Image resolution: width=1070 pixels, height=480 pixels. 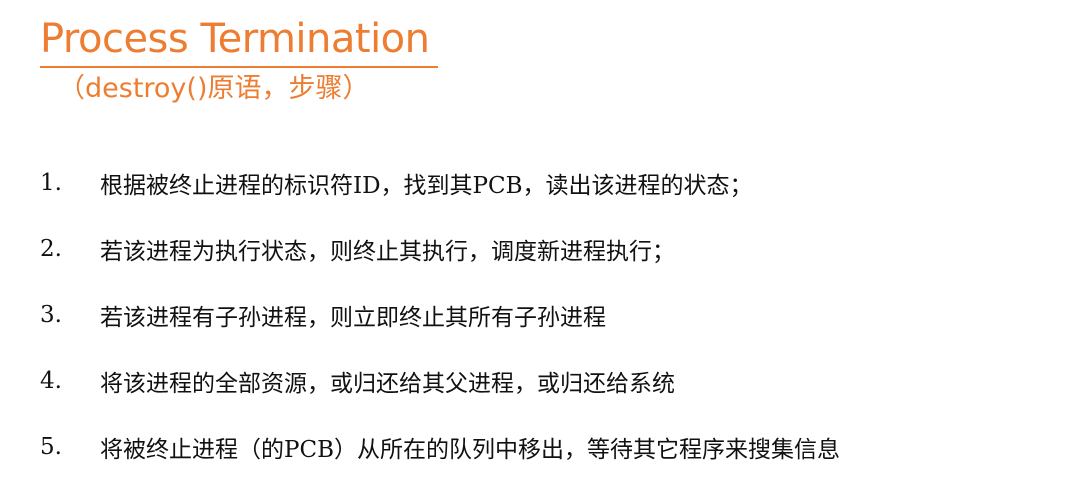 I want to click on step-text: 将被终止进程（的PCB）从所在的队列中移出，等待其它程序来搜集信息, so click(x=470, y=450).